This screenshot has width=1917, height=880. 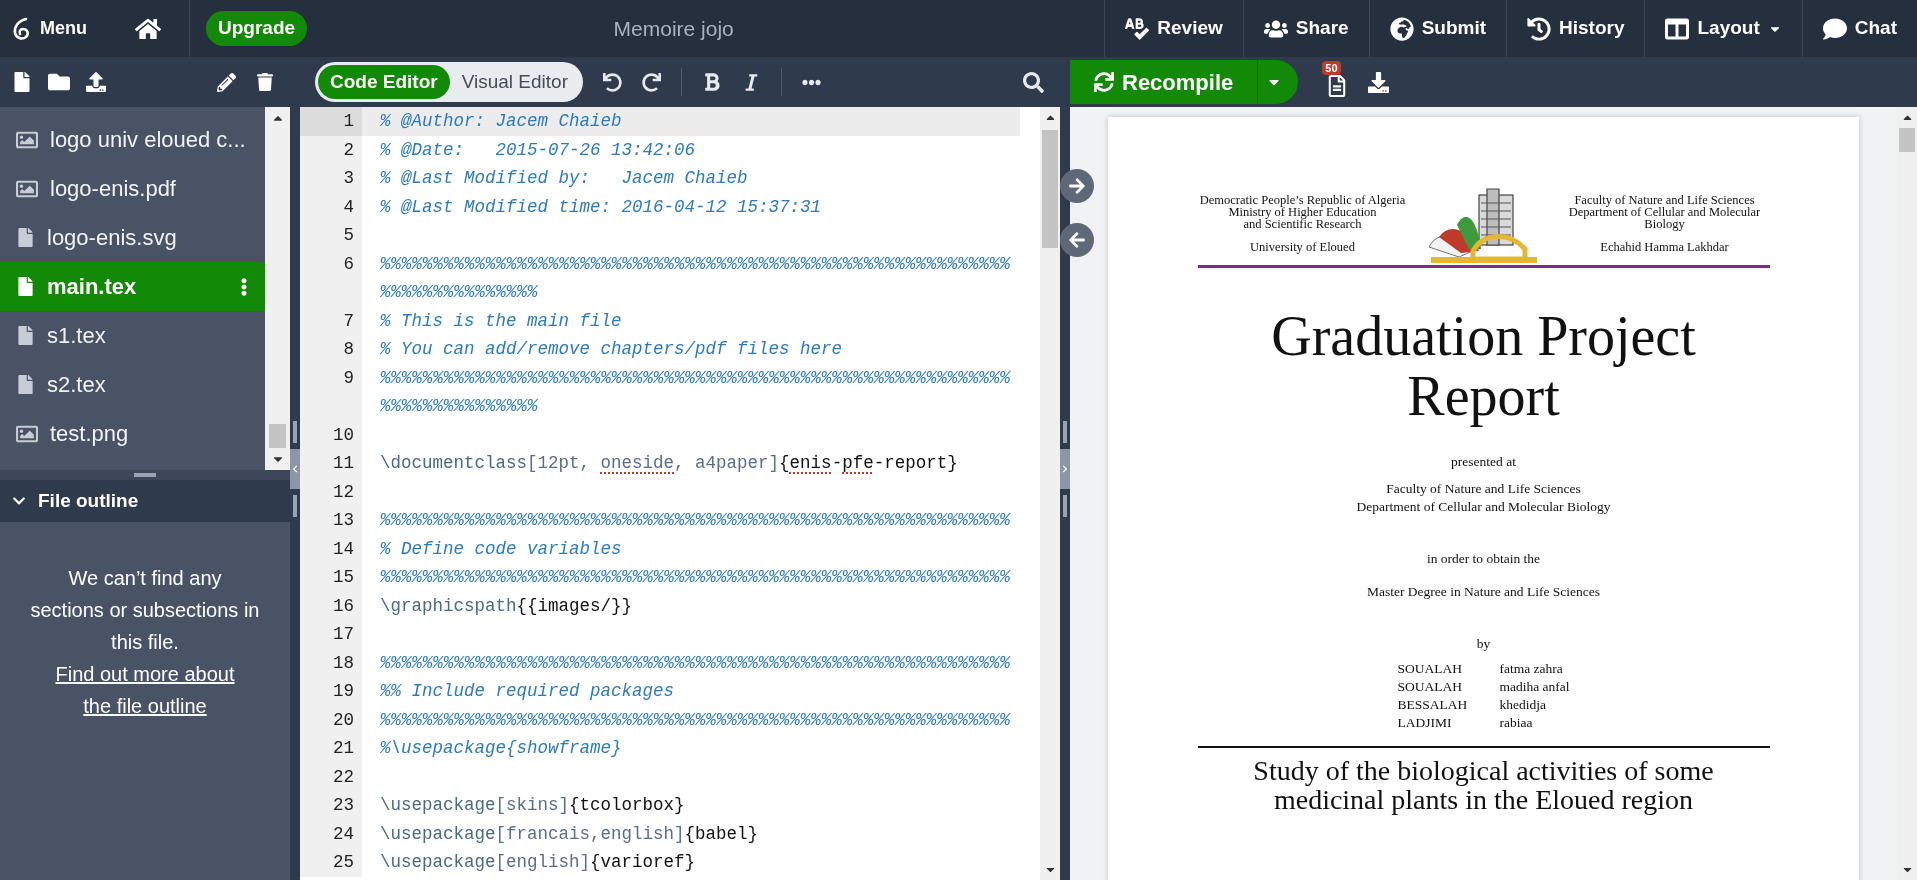 I want to click on file-item: test.png, so click(x=132, y=433).